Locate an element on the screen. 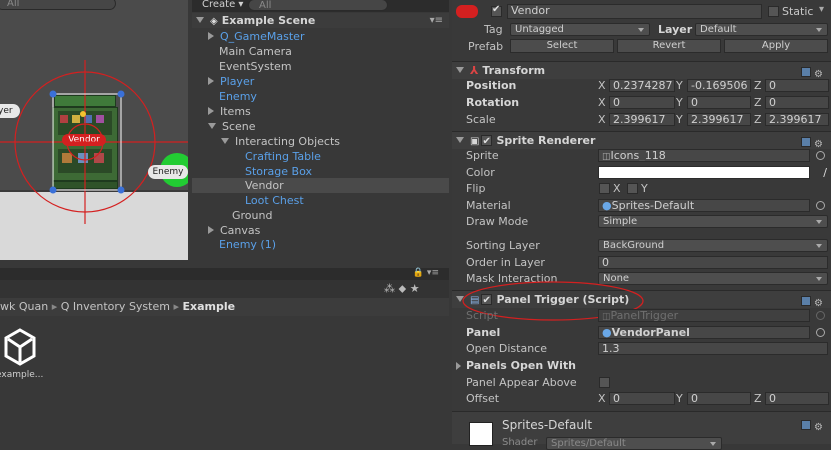 The height and width of the screenshot is (450, 831). selection-gizmo is located at coordinates (94, 142).